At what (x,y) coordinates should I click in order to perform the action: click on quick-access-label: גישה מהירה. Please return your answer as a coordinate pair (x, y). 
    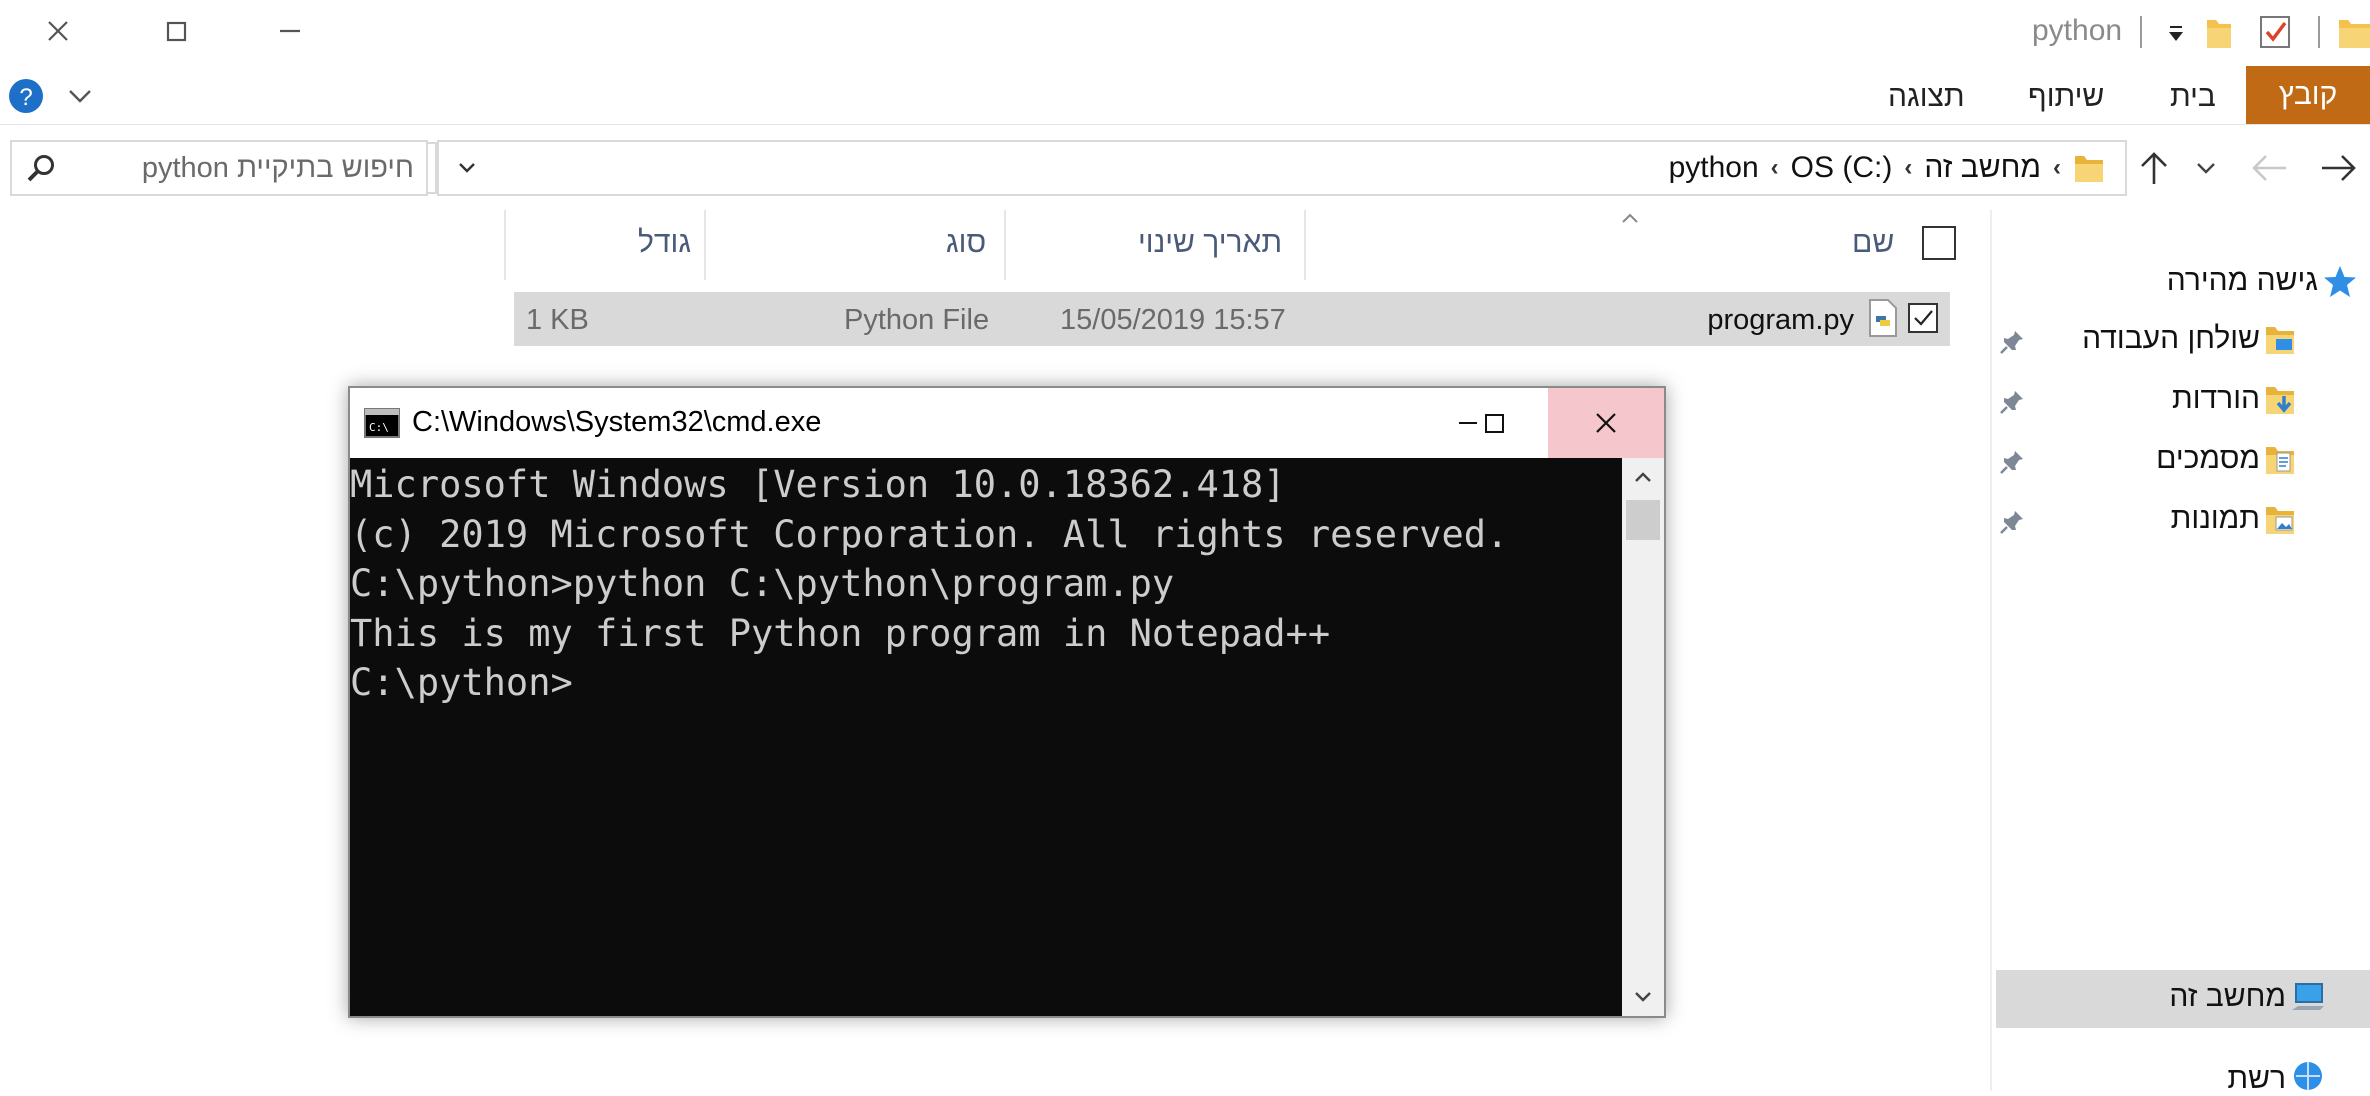
    Looking at the image, I should click on (2242, 280).